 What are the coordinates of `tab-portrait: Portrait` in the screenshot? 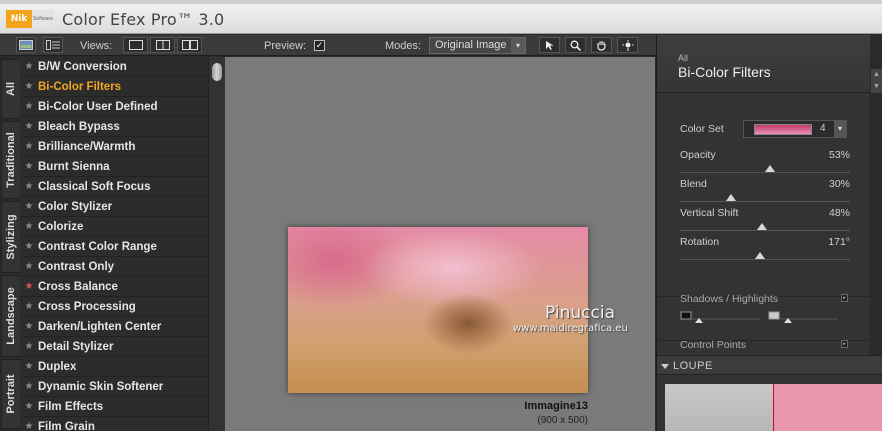 It's located at (10, 394).